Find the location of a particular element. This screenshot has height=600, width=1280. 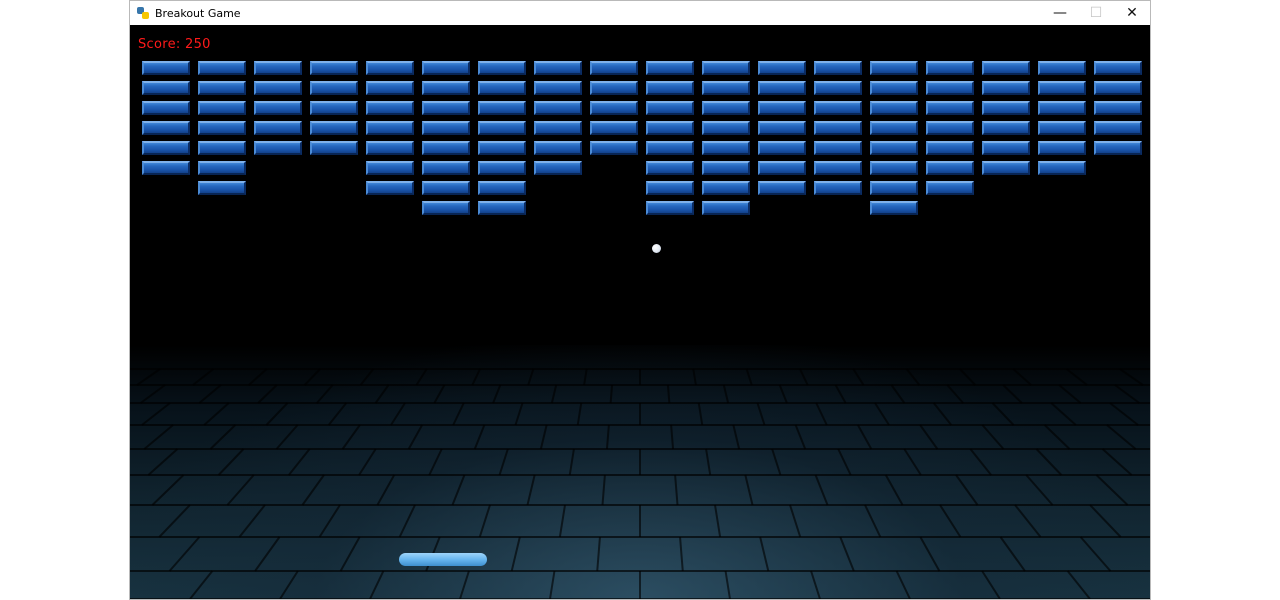

minimize-button: — is located at coordinates (1060, 13).